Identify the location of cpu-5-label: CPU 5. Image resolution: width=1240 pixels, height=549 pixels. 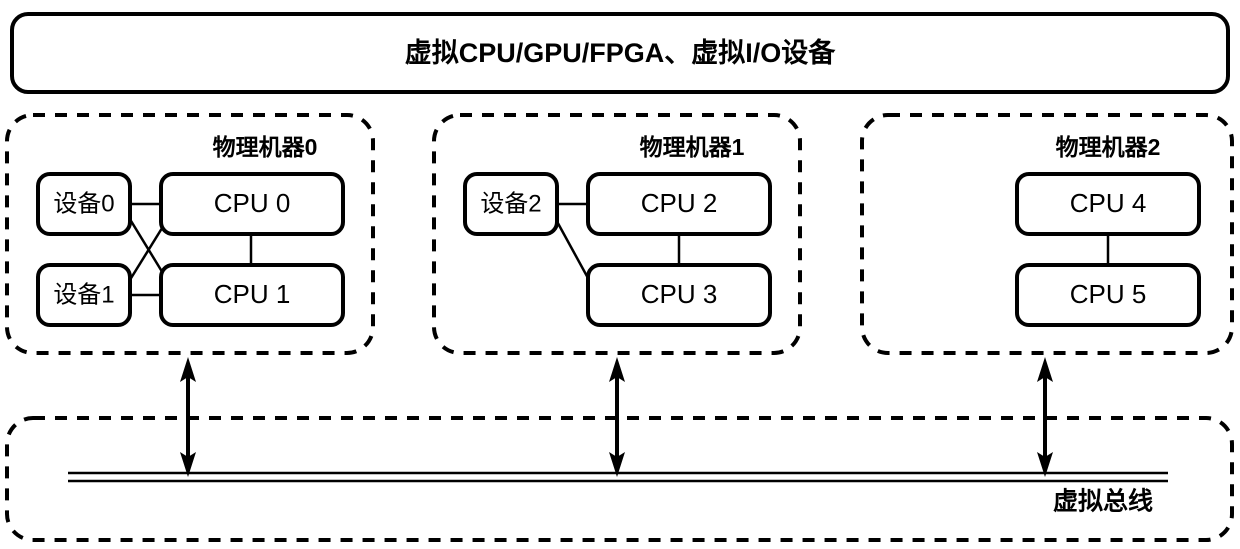
(1108, 294).